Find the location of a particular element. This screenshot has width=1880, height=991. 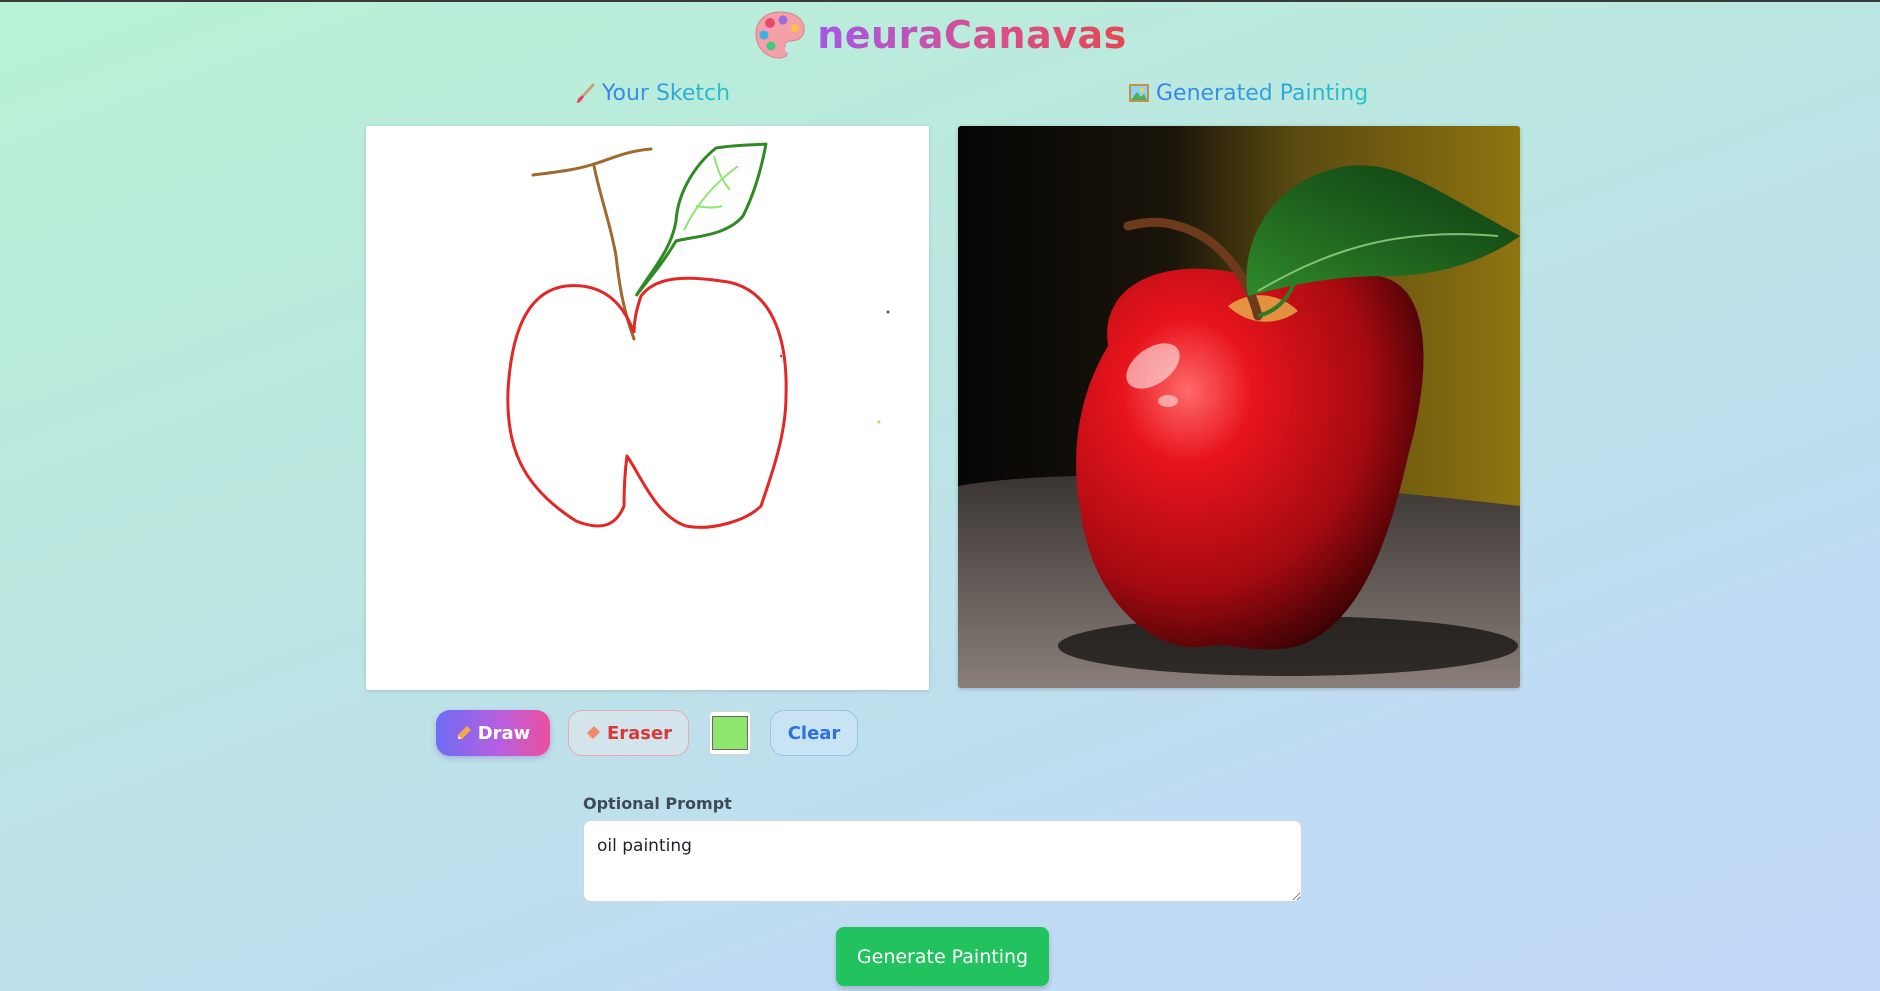

draw-button: Draw is located at coordinates (493, 733).